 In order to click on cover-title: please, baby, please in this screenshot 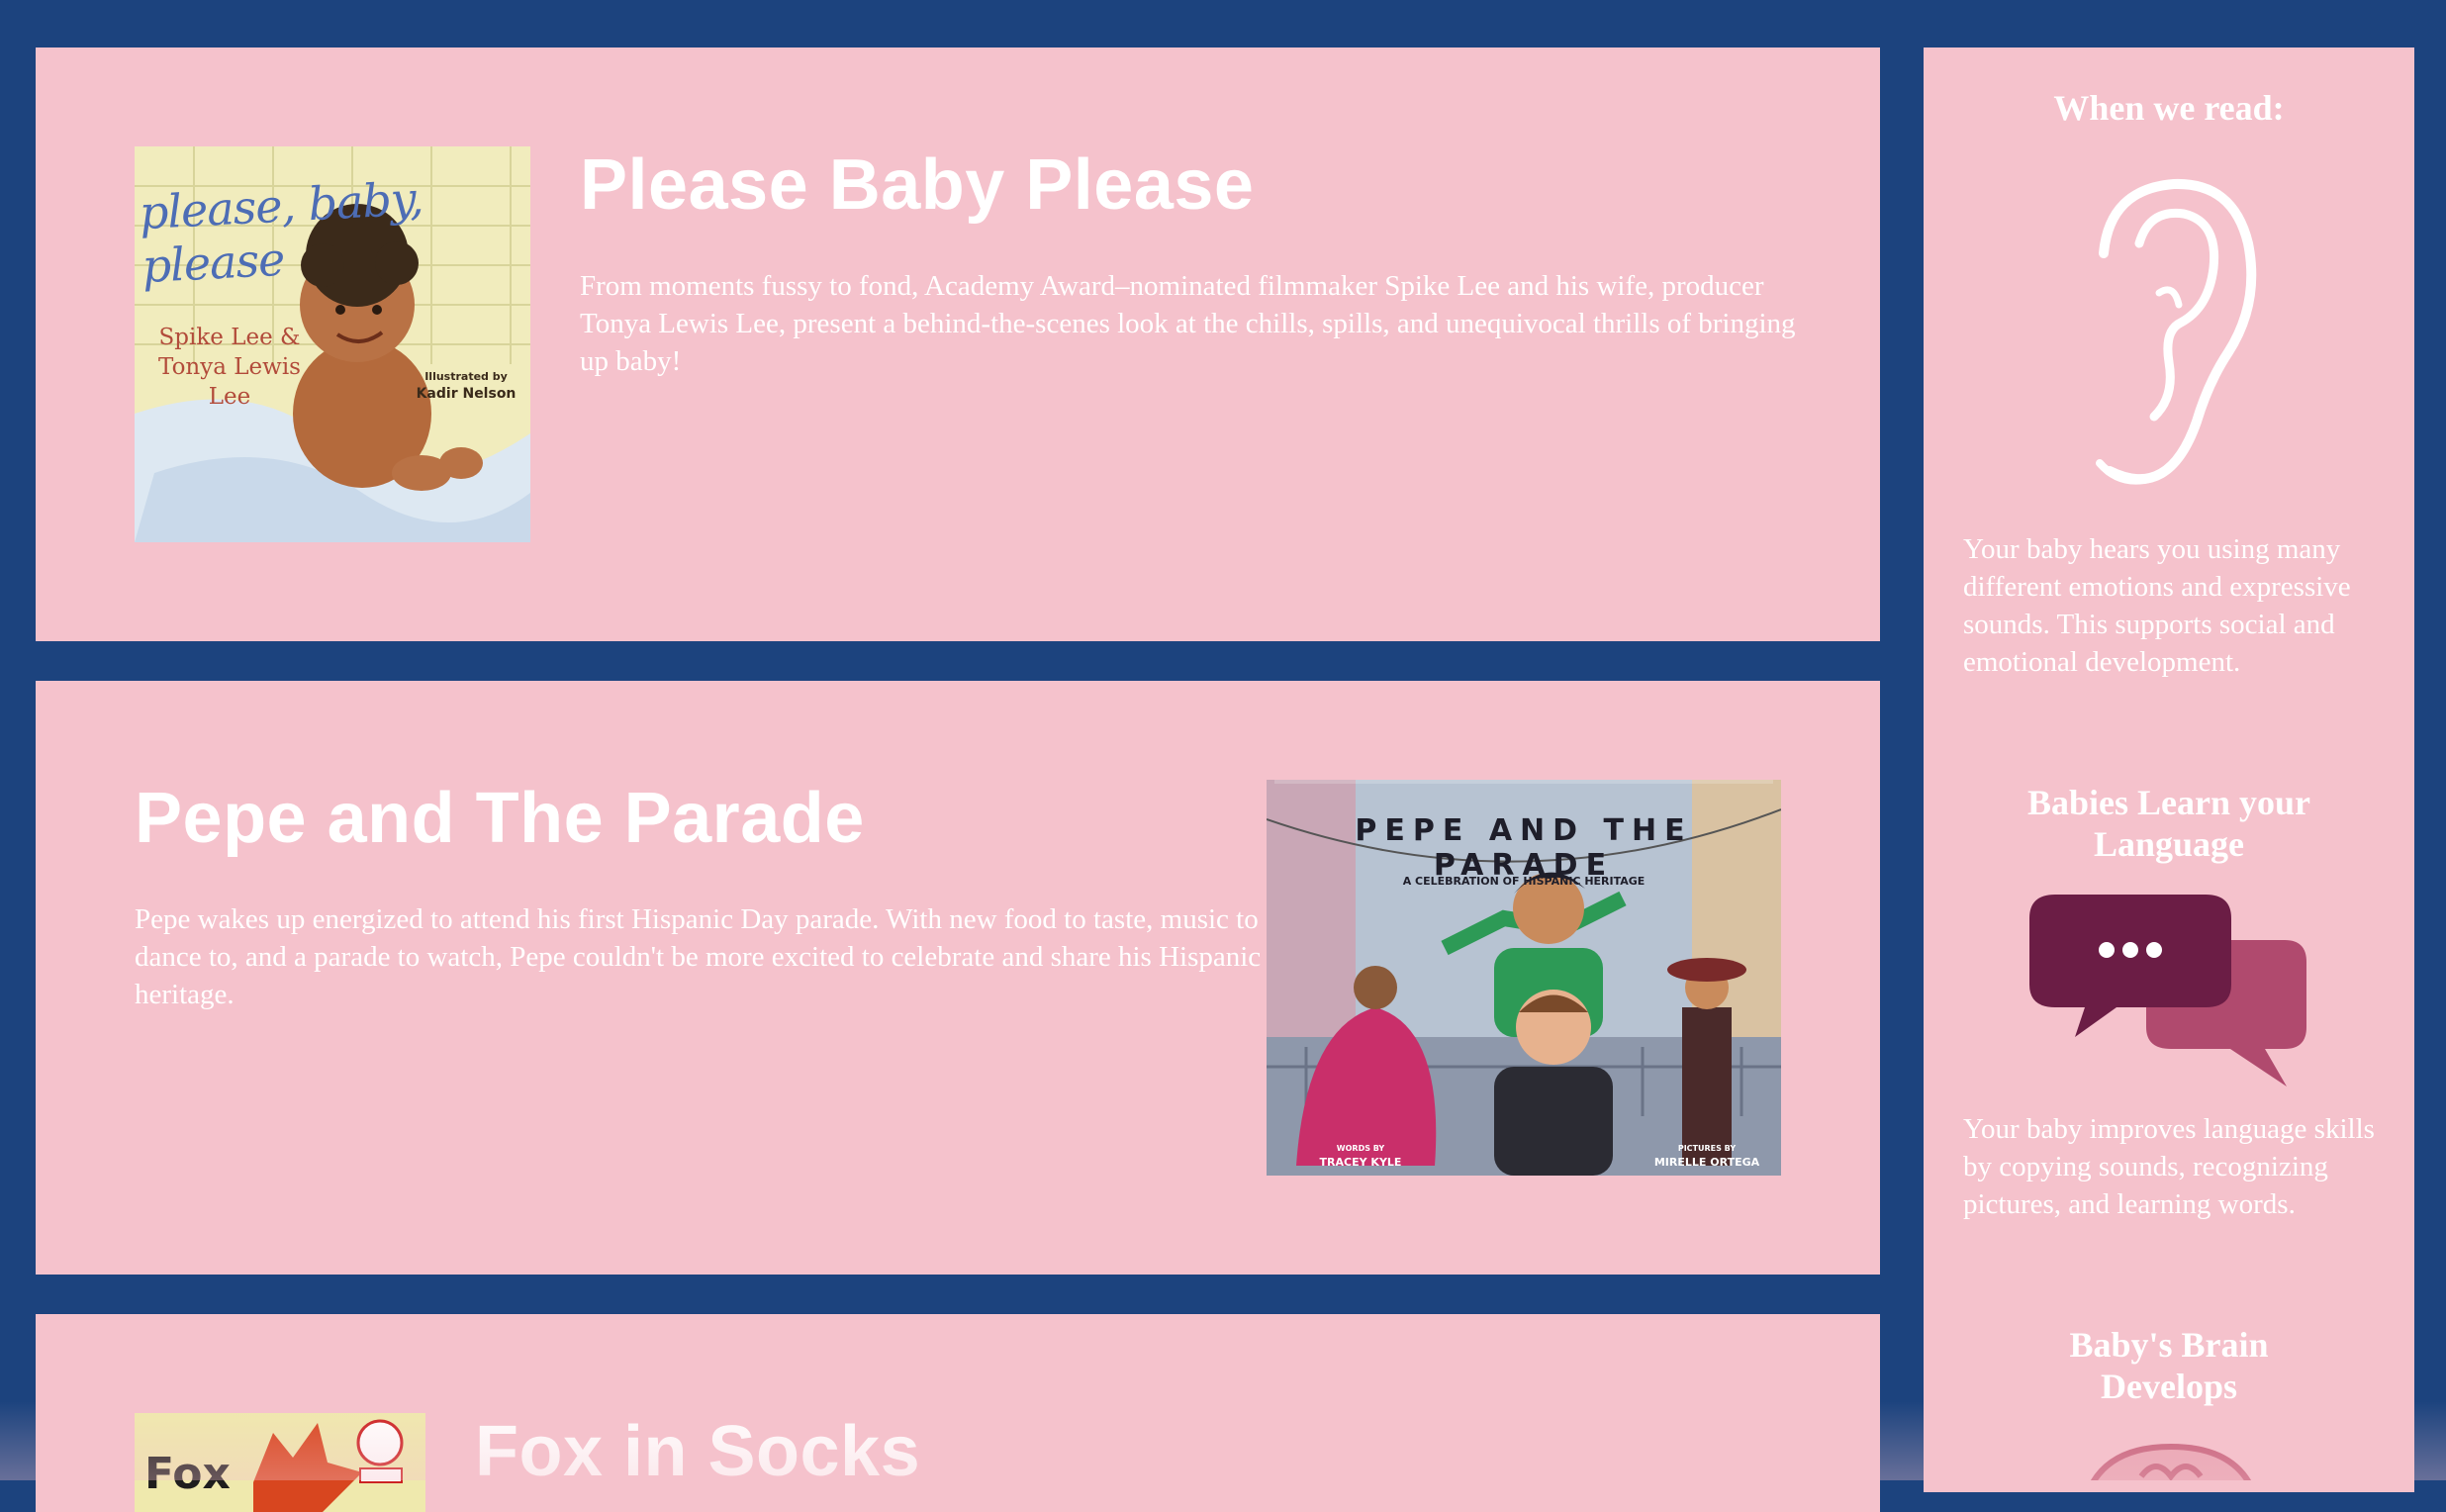, I will do `click(281, 233)`.